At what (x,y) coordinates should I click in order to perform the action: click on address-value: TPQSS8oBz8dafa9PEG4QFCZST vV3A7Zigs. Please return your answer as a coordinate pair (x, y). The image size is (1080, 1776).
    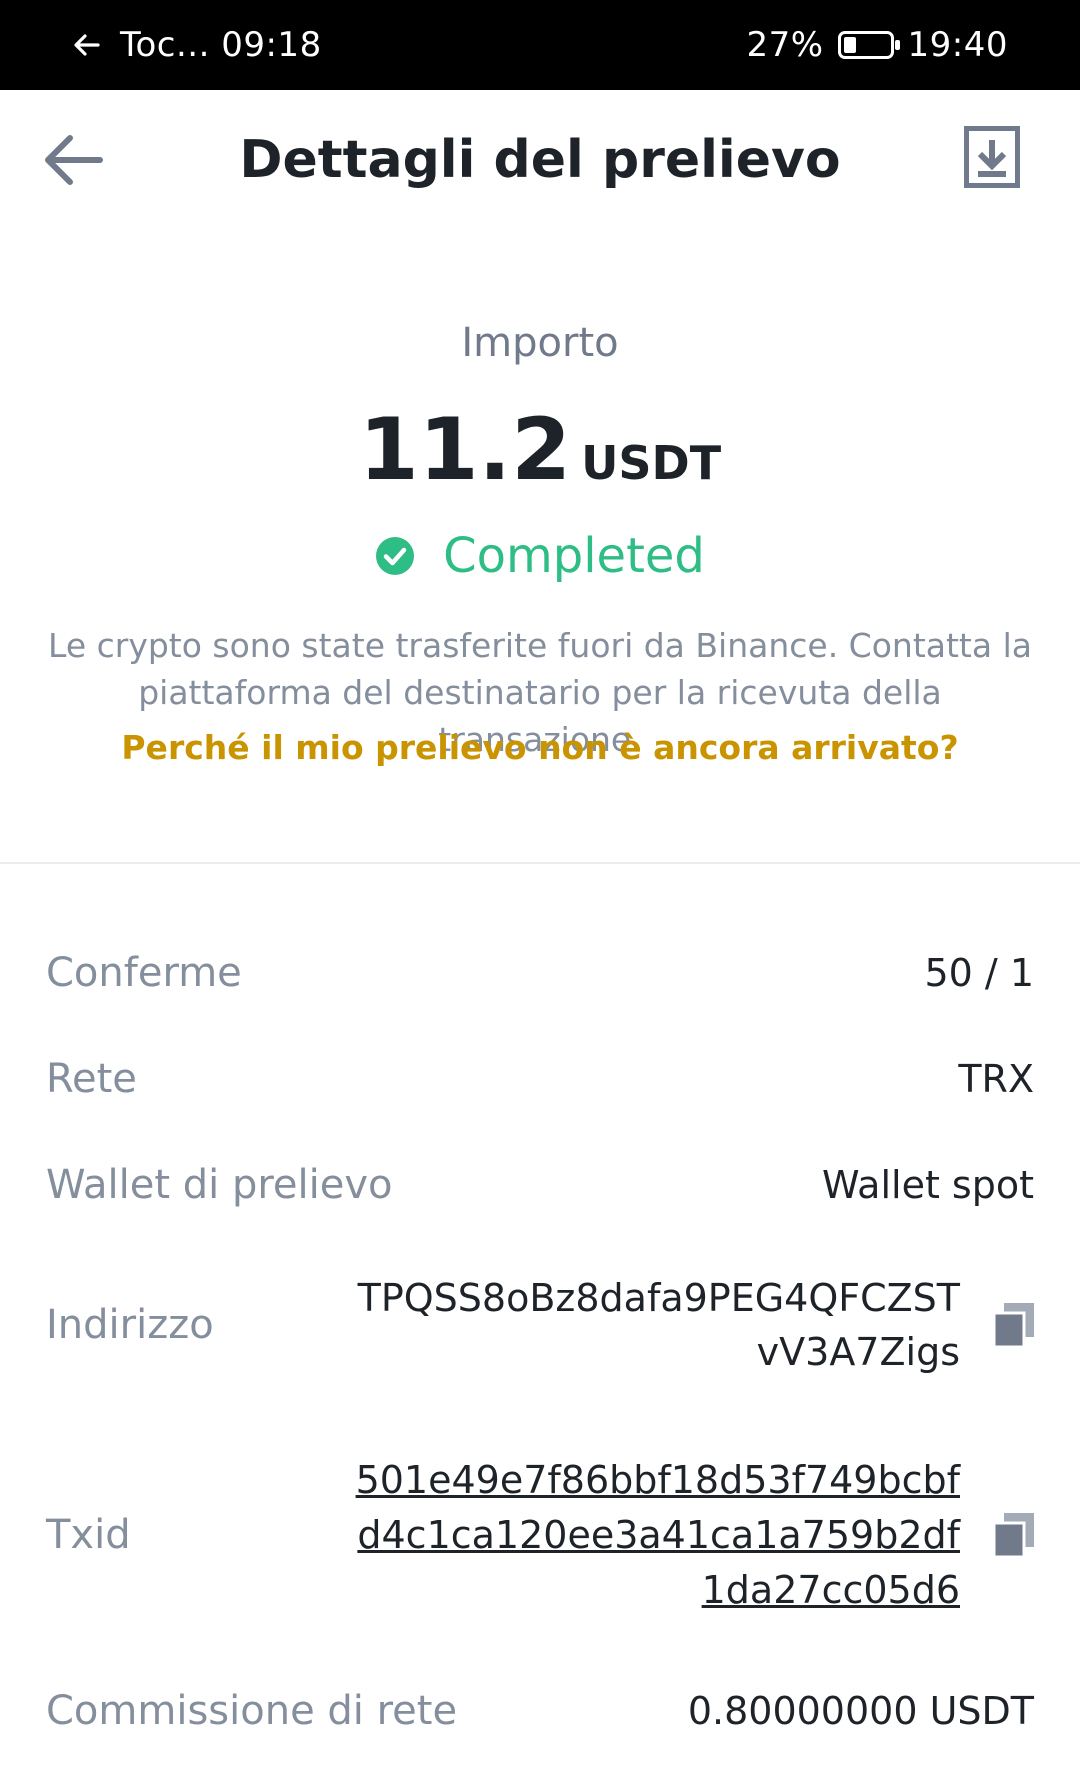
    Looking at the image, I should click on (659, 1325).